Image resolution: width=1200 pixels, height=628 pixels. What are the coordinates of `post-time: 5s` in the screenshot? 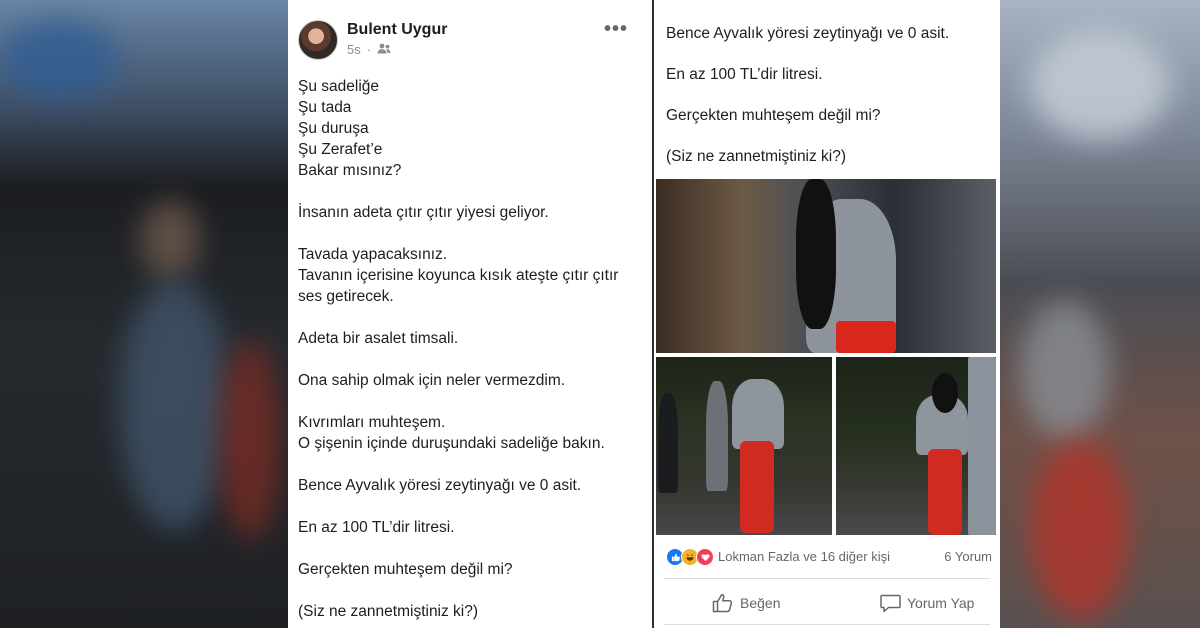 It's located at (354, 49).